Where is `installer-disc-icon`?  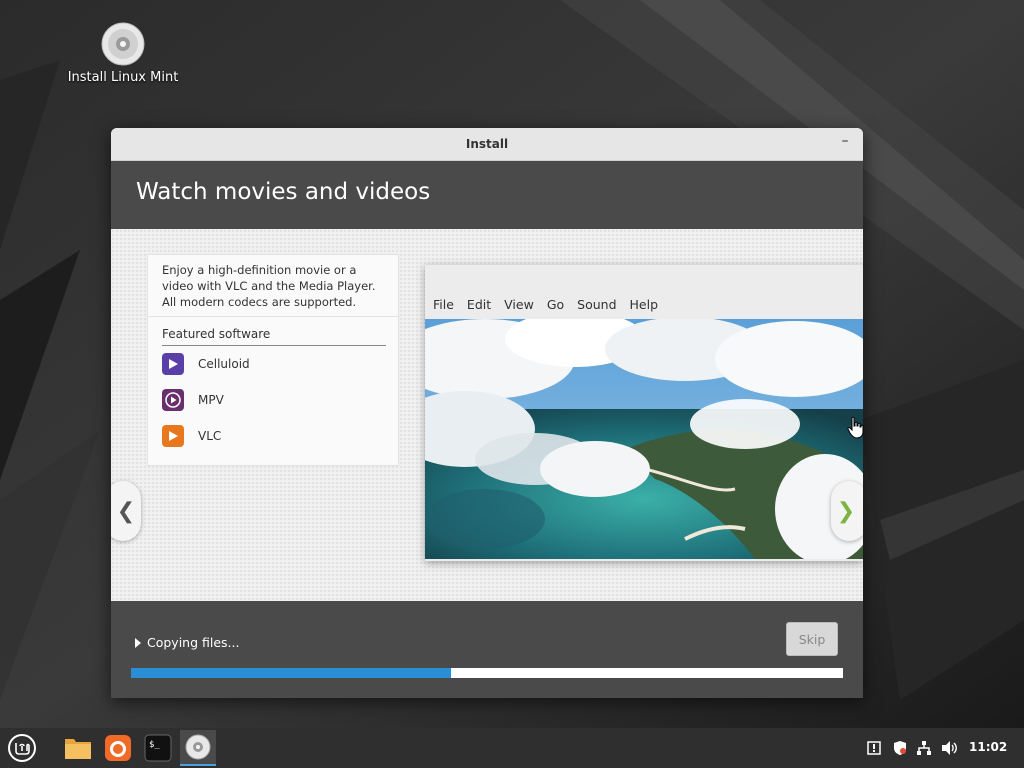 installer-disc-icon is located at coordinates (198, 747).